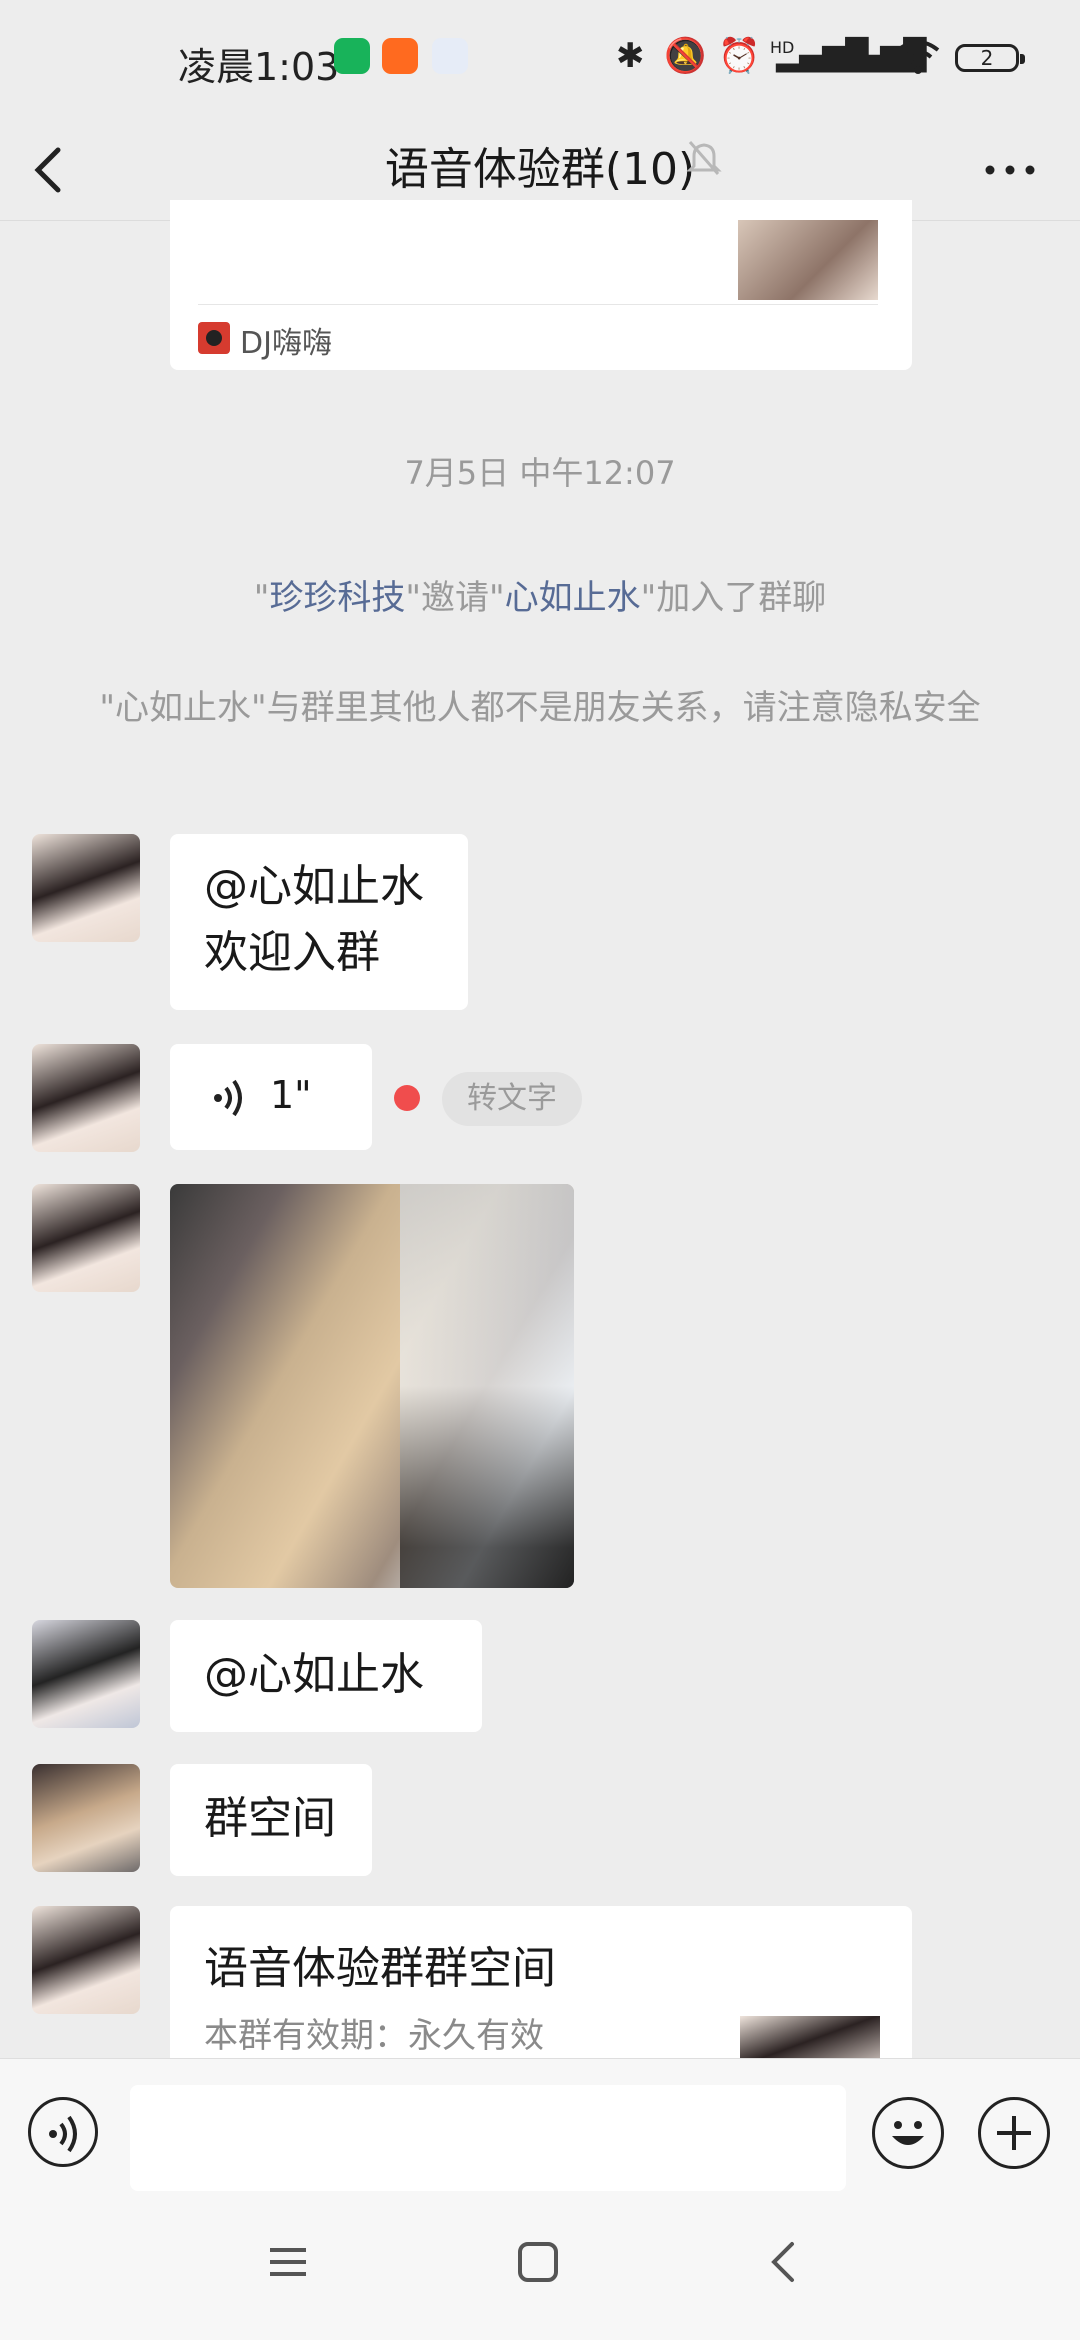 This screenshot has width=1080, height=2340. I want to click on voice-message: 1", so click(271, 1097).